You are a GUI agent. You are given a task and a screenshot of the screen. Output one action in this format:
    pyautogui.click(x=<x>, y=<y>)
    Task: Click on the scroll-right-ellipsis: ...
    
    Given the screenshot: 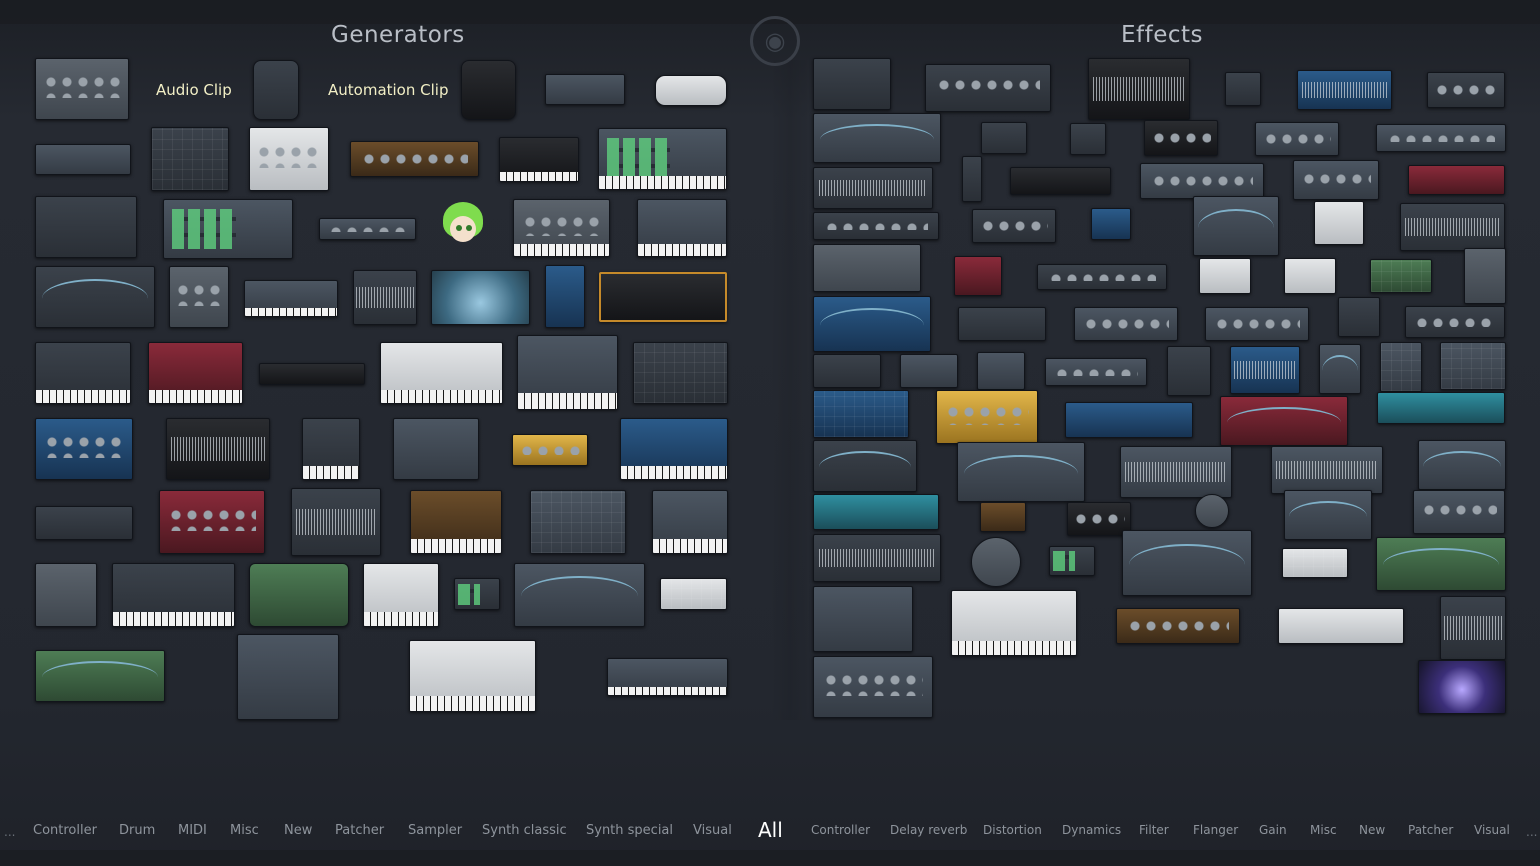 What is the action you would take?
    pyautogui.click(x=1531, y=832)
    